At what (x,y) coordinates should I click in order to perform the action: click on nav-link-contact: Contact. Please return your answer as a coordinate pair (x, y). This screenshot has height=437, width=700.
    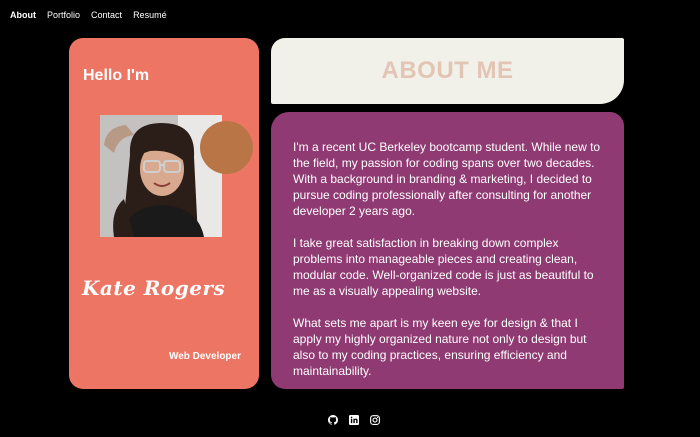
    Looking at the image, I should click on (106, 15).